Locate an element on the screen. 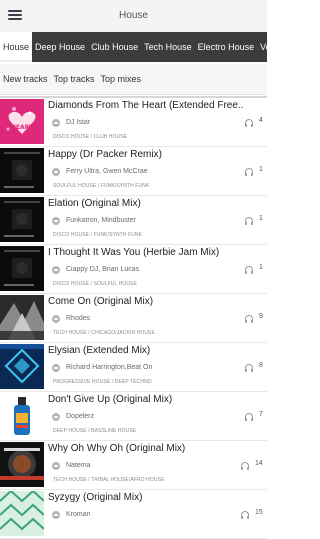 The width and height of the screenshot is (320, 539). play-count: 7 is located at coordinates (261, 414).